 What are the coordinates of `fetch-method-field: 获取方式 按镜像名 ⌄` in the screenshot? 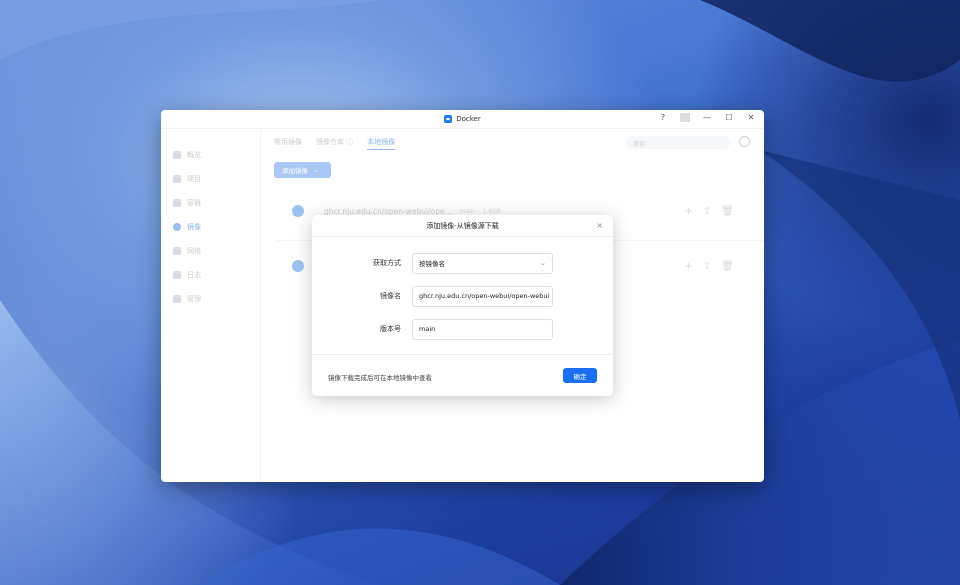 It's located at (462, 263).